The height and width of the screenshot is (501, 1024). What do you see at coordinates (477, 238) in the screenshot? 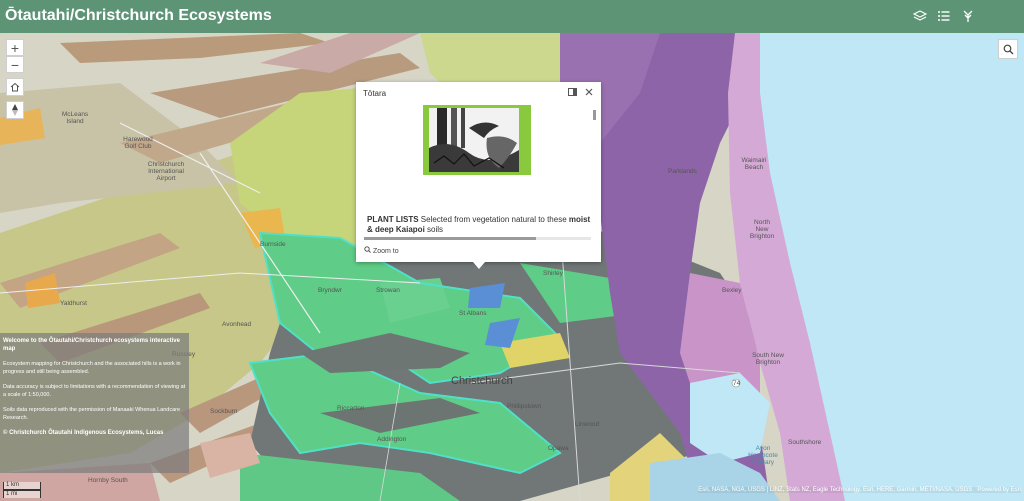
I see `popup-horizontal-scrollbar` at bounding box center [477, 238].